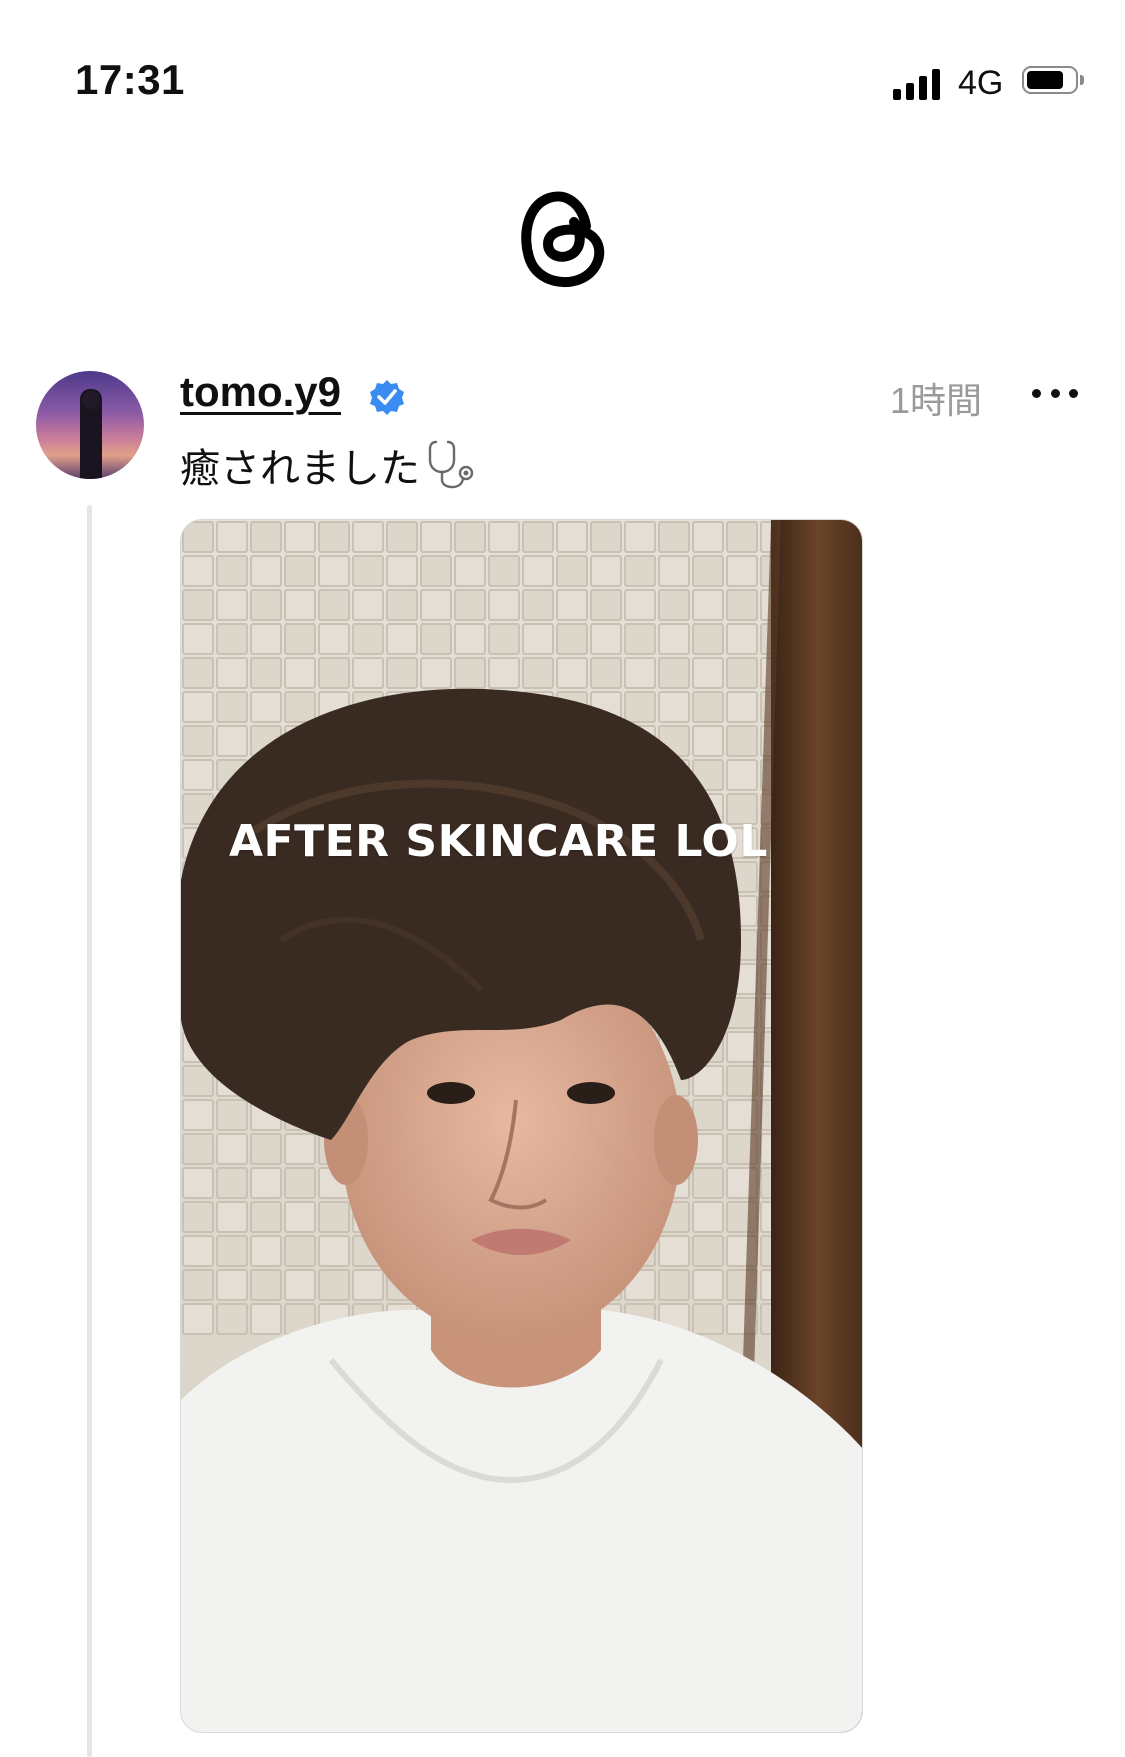 The image size is (1125, 1757). What do you see at coordinates (130, 79) in the screenshot?
I see `status-time: 17:31` at bounding box center [130, 79].